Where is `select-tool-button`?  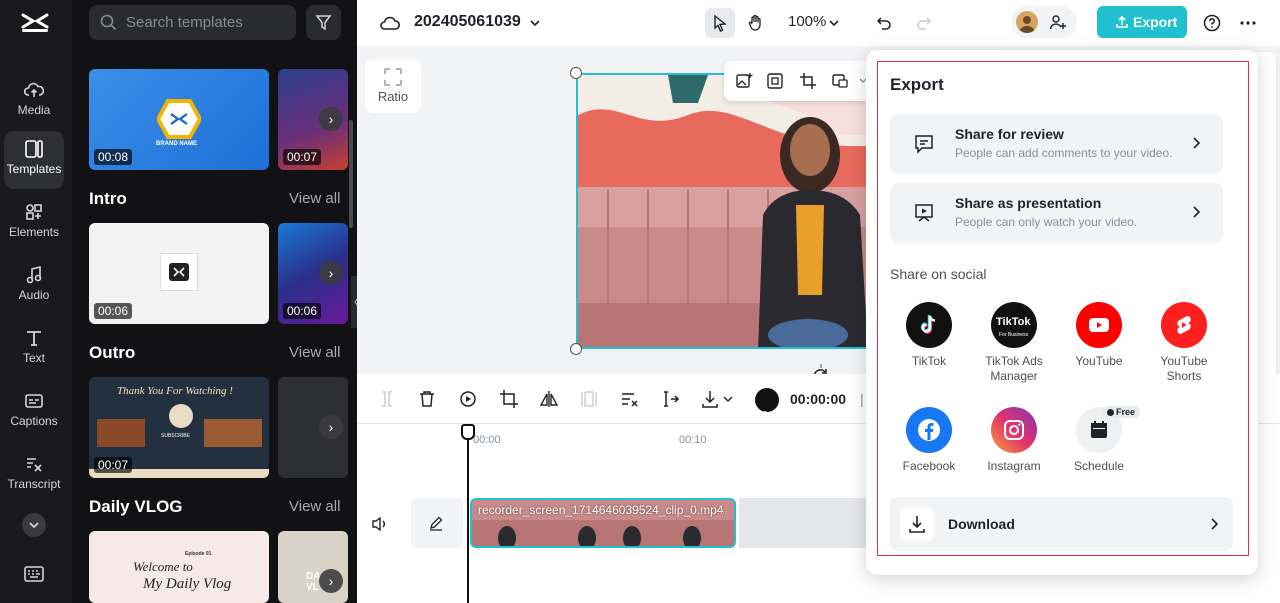 select-tool-button is located at coordinates (720, 23).